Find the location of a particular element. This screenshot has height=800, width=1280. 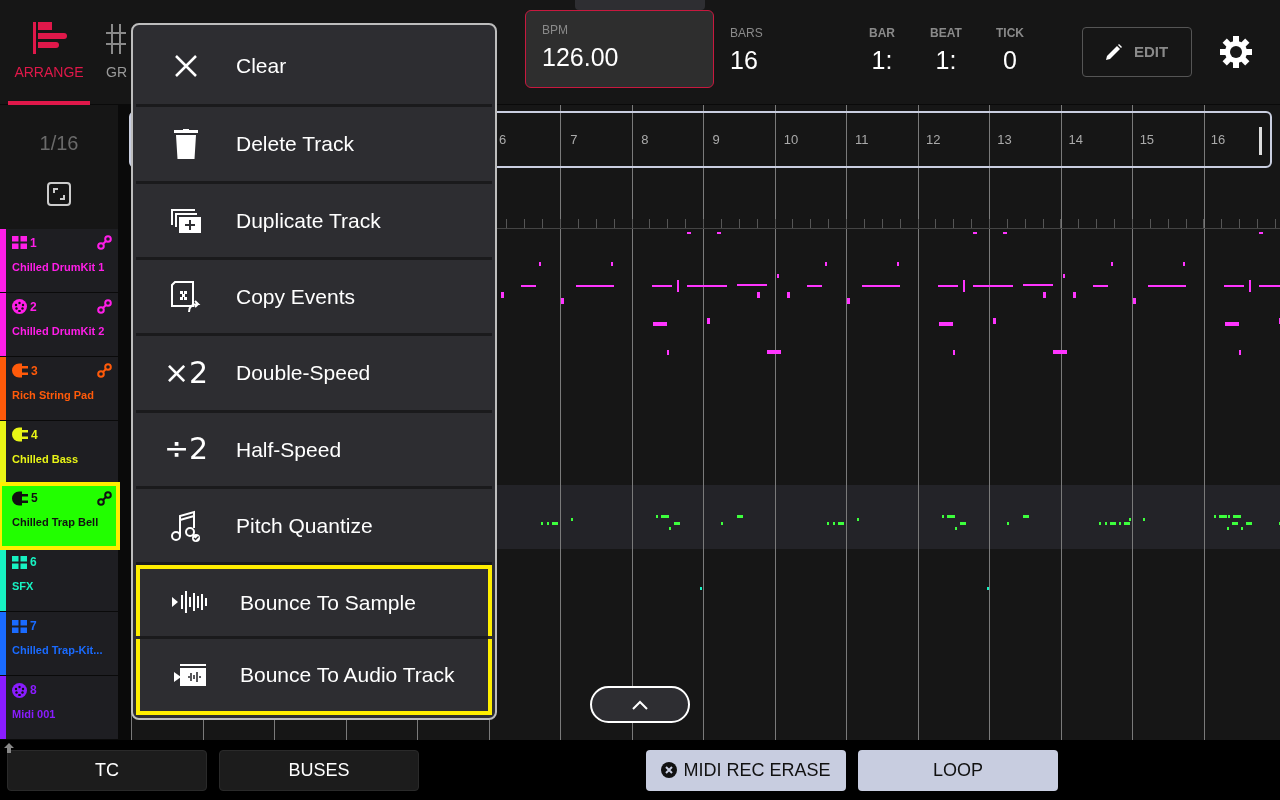

close-icon is located at coordinates (186, 66).